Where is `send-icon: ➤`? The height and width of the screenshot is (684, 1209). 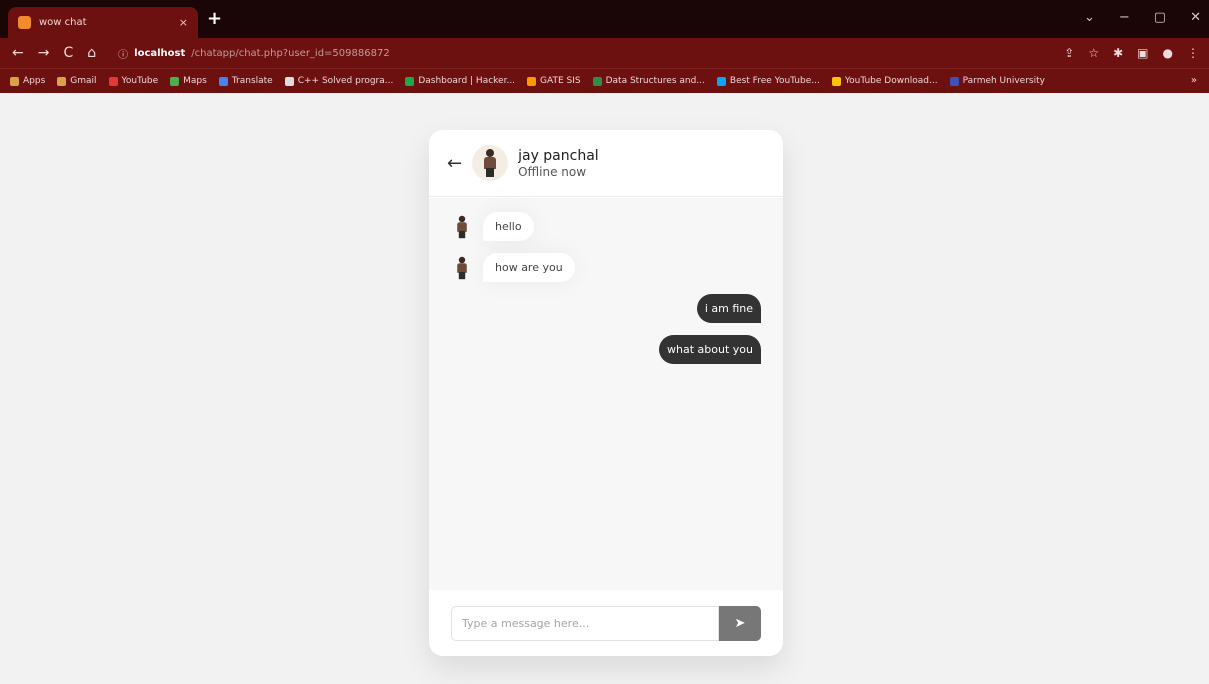 send-icon: ➤ is located at coordinates (740, 622).